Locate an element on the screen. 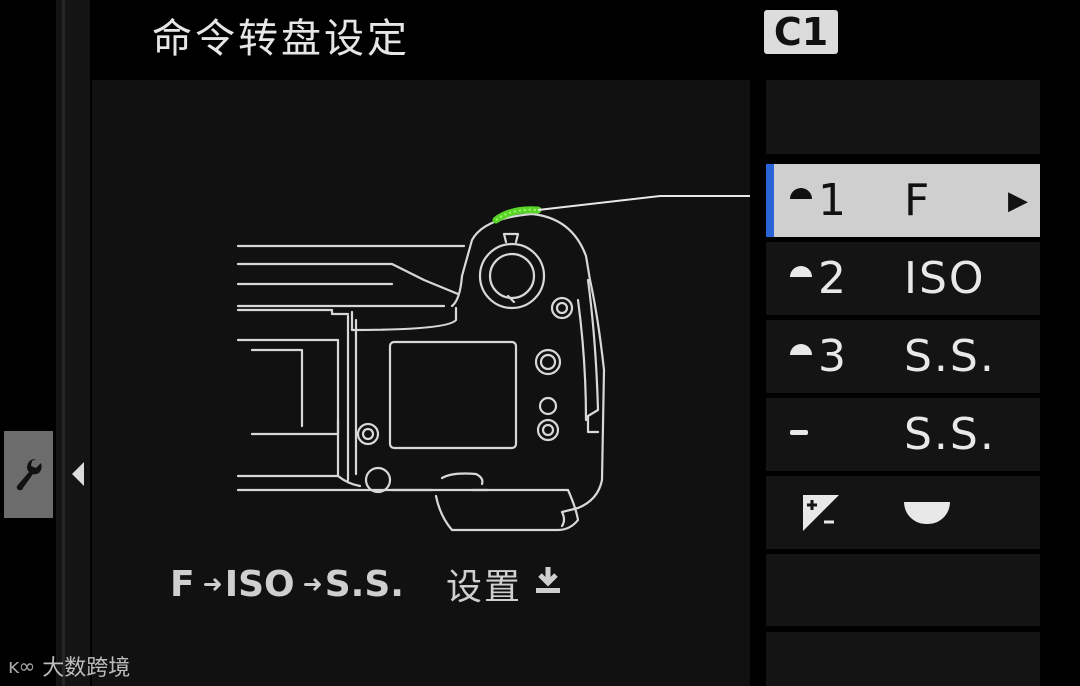 The width and height of the screenshot is (1080, 686). menu-row-empty-top is located at coordinates (903, 117).